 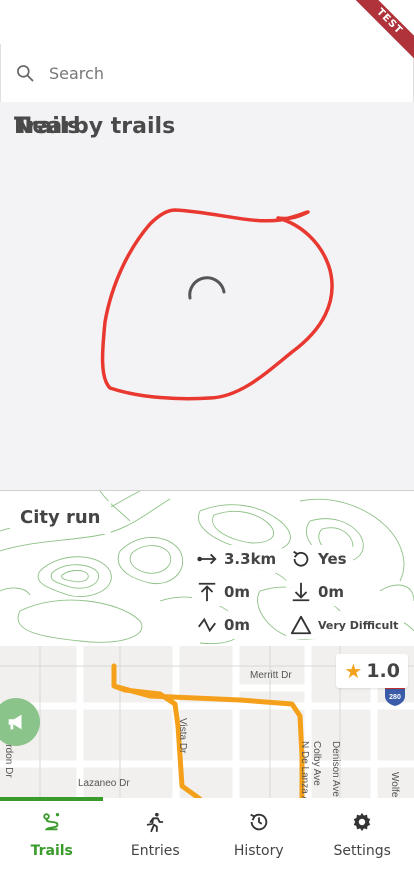 I want to click on nav-label-history: History, so click(x=258, y=851).